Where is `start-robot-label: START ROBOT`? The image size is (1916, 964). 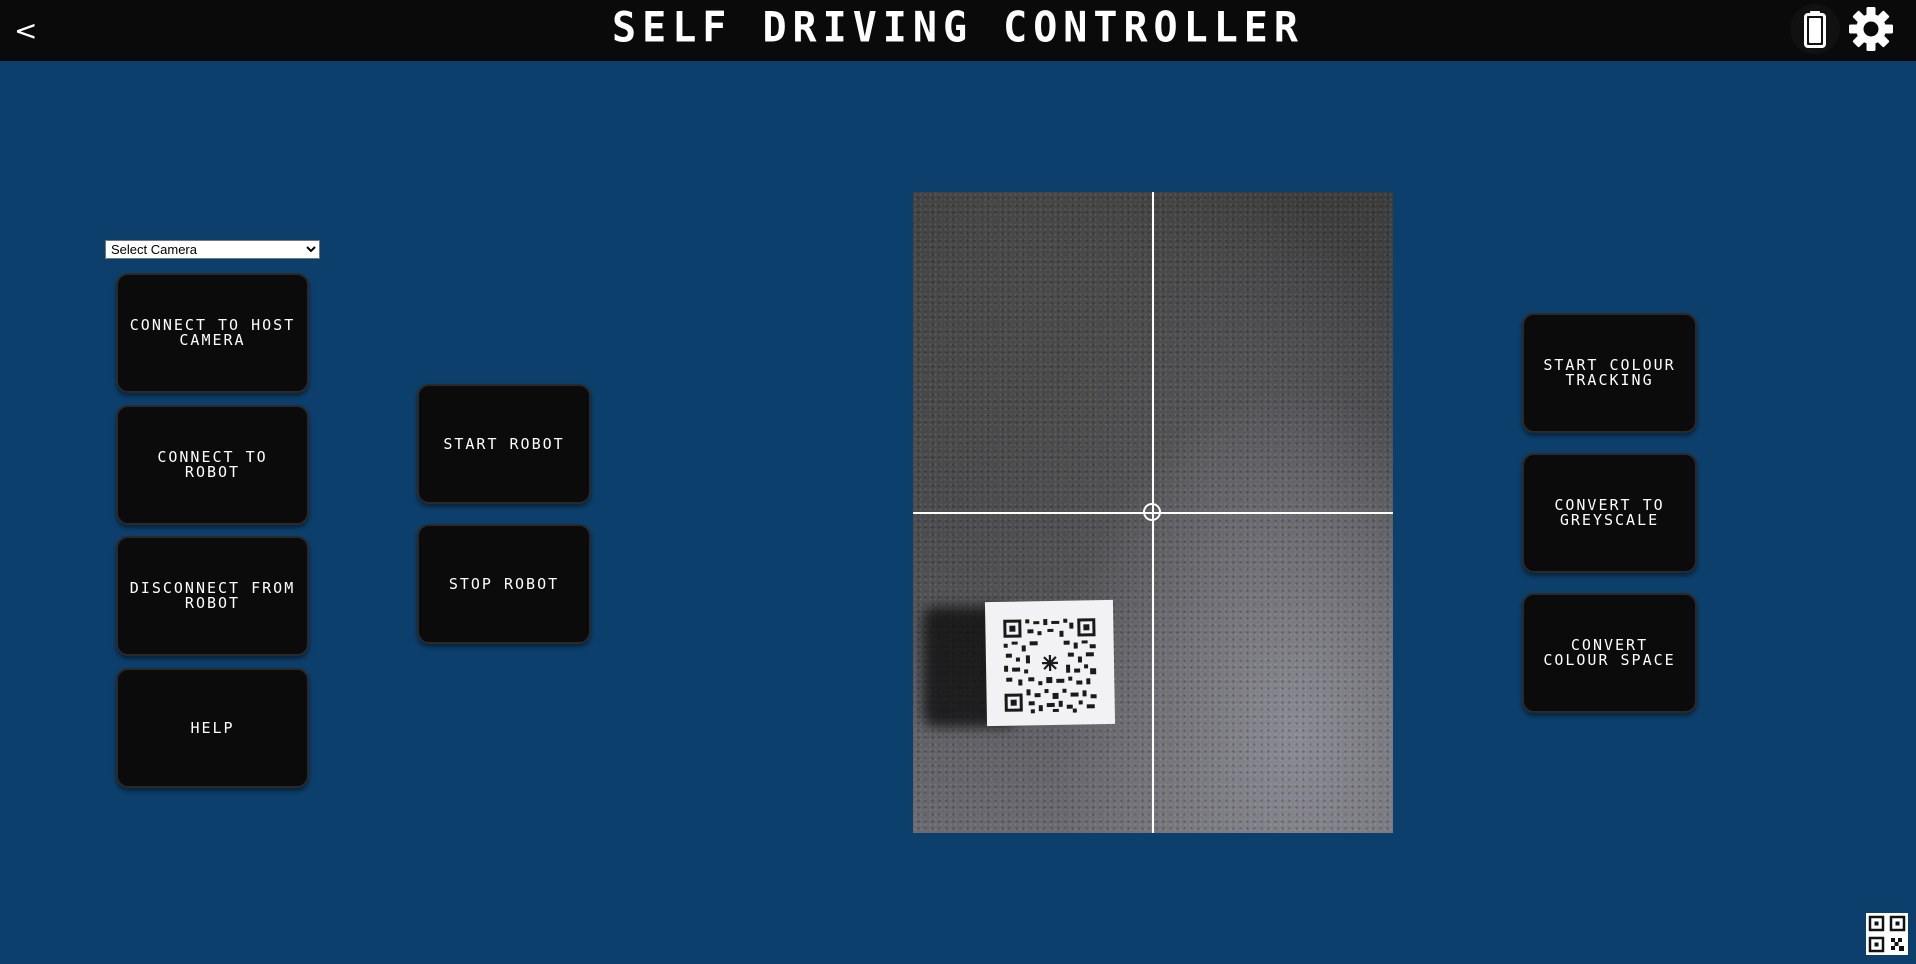 start-robot-label: START ROBOT is located at coordinates (504, 443).